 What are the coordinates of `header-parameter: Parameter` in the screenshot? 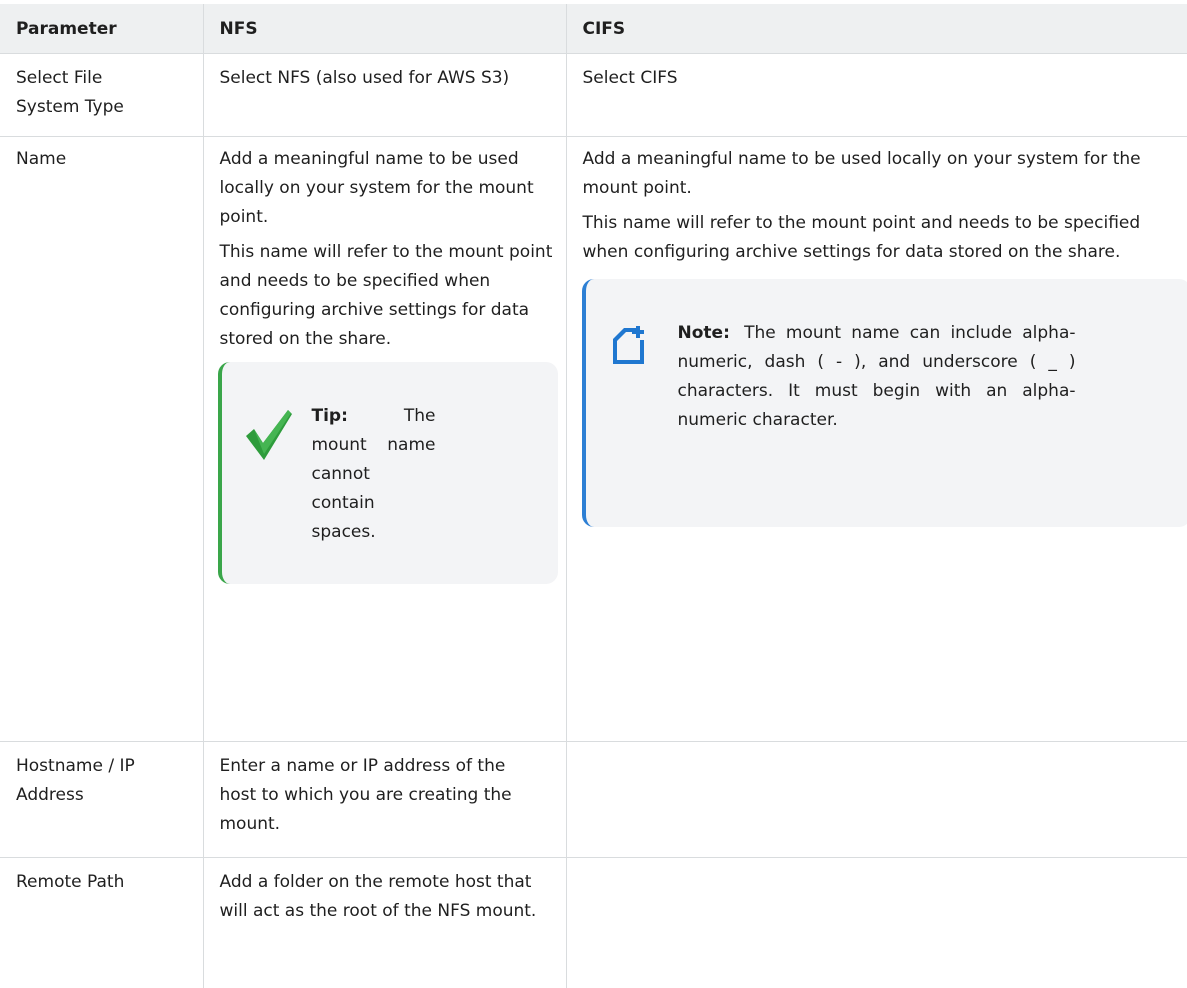 It's located at (101, 29).